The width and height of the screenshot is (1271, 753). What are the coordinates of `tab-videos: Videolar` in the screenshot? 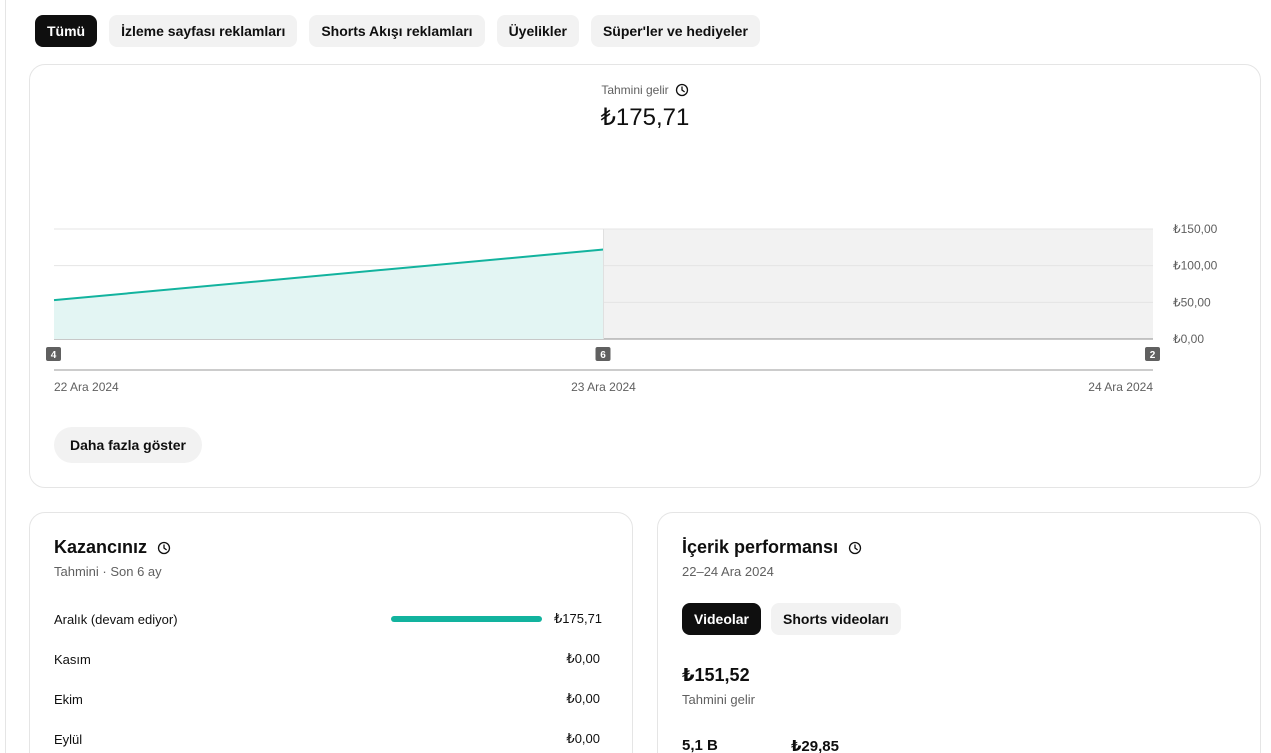 It's located at (721, 619).